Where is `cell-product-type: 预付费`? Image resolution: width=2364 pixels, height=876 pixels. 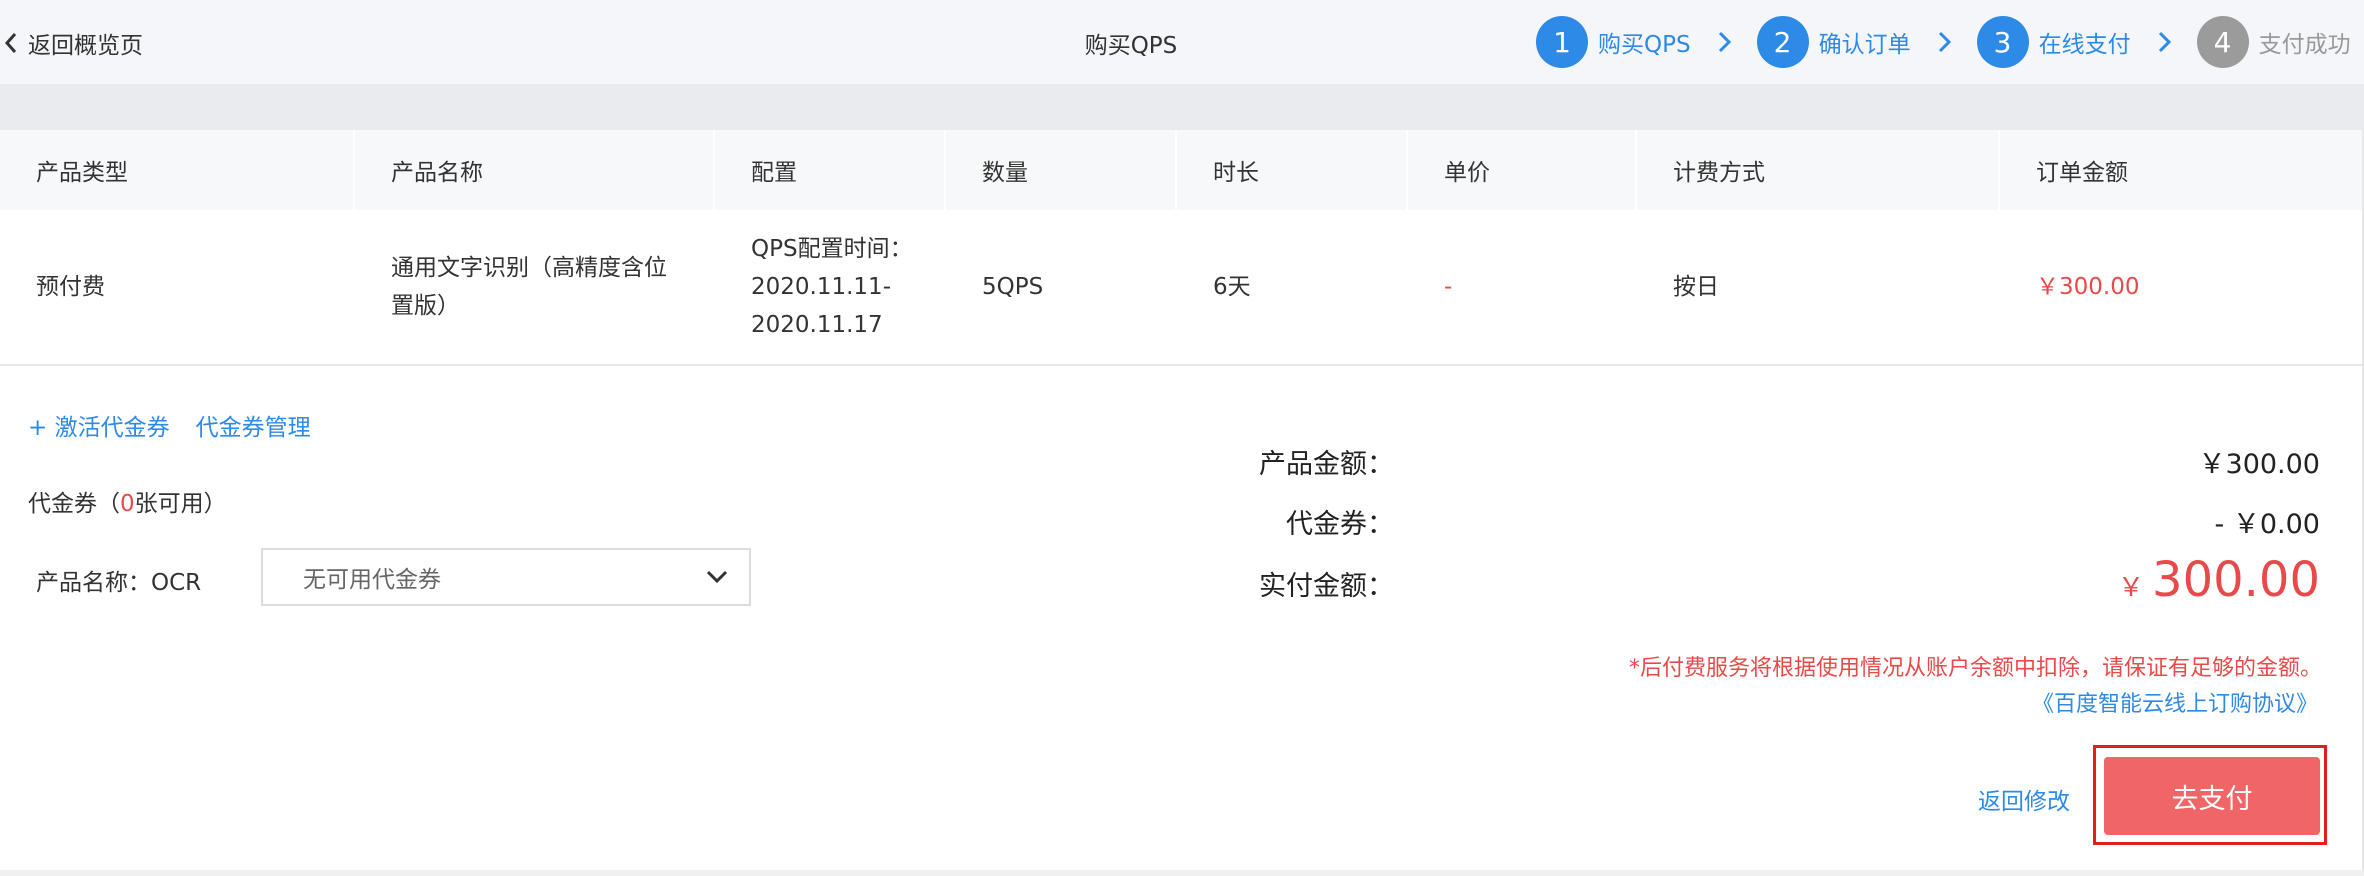
cell-product-type: 预付费 is located at coordinates (70, 287).